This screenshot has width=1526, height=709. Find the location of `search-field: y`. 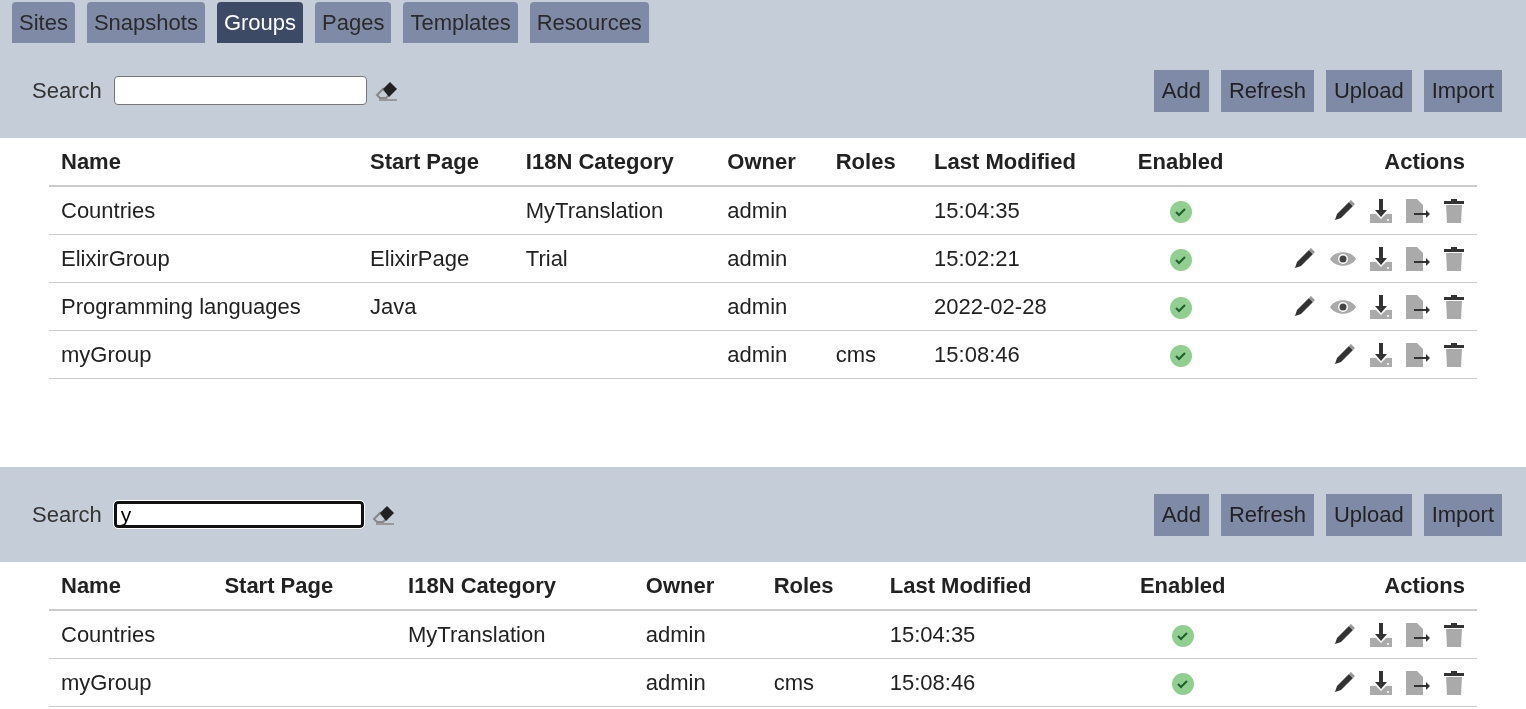

search-field: y is located at coordinates (238, 514).